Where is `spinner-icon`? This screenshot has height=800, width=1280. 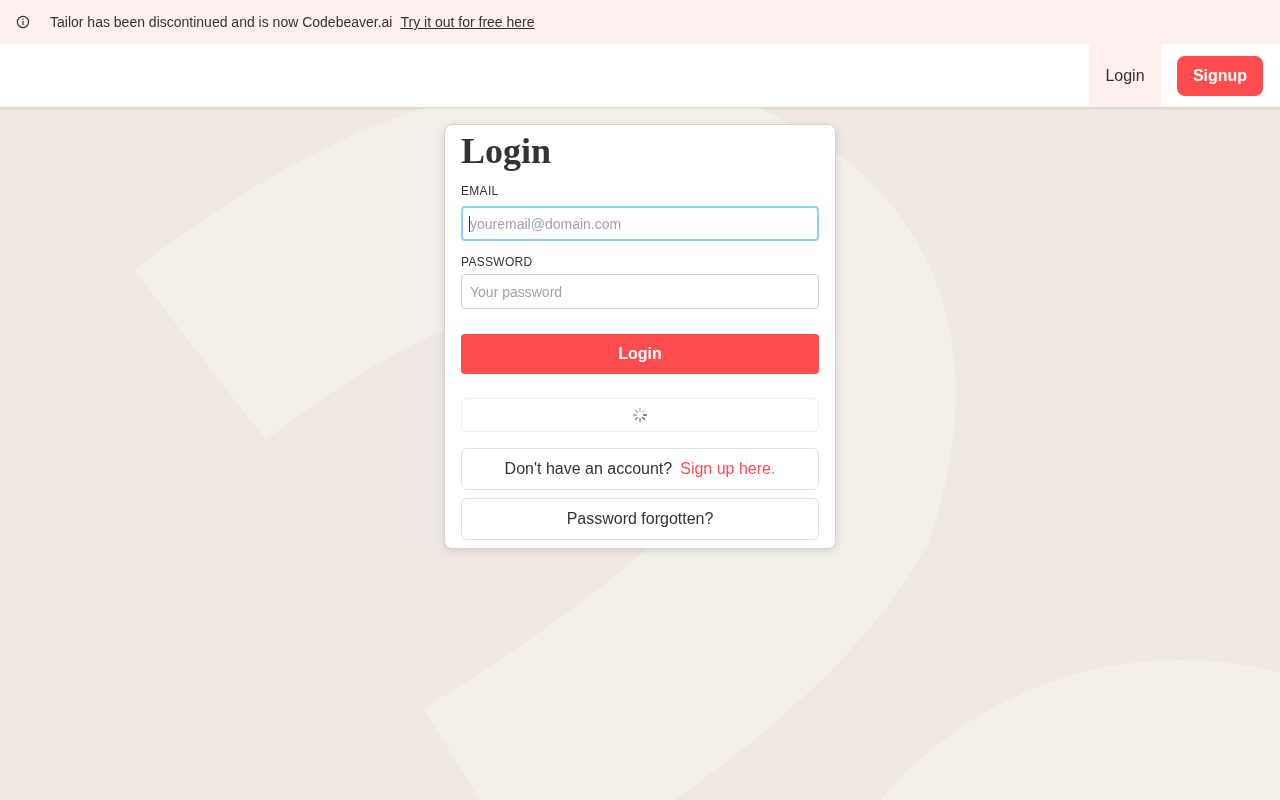 spinner-icon is located at coordinates (640, 415).